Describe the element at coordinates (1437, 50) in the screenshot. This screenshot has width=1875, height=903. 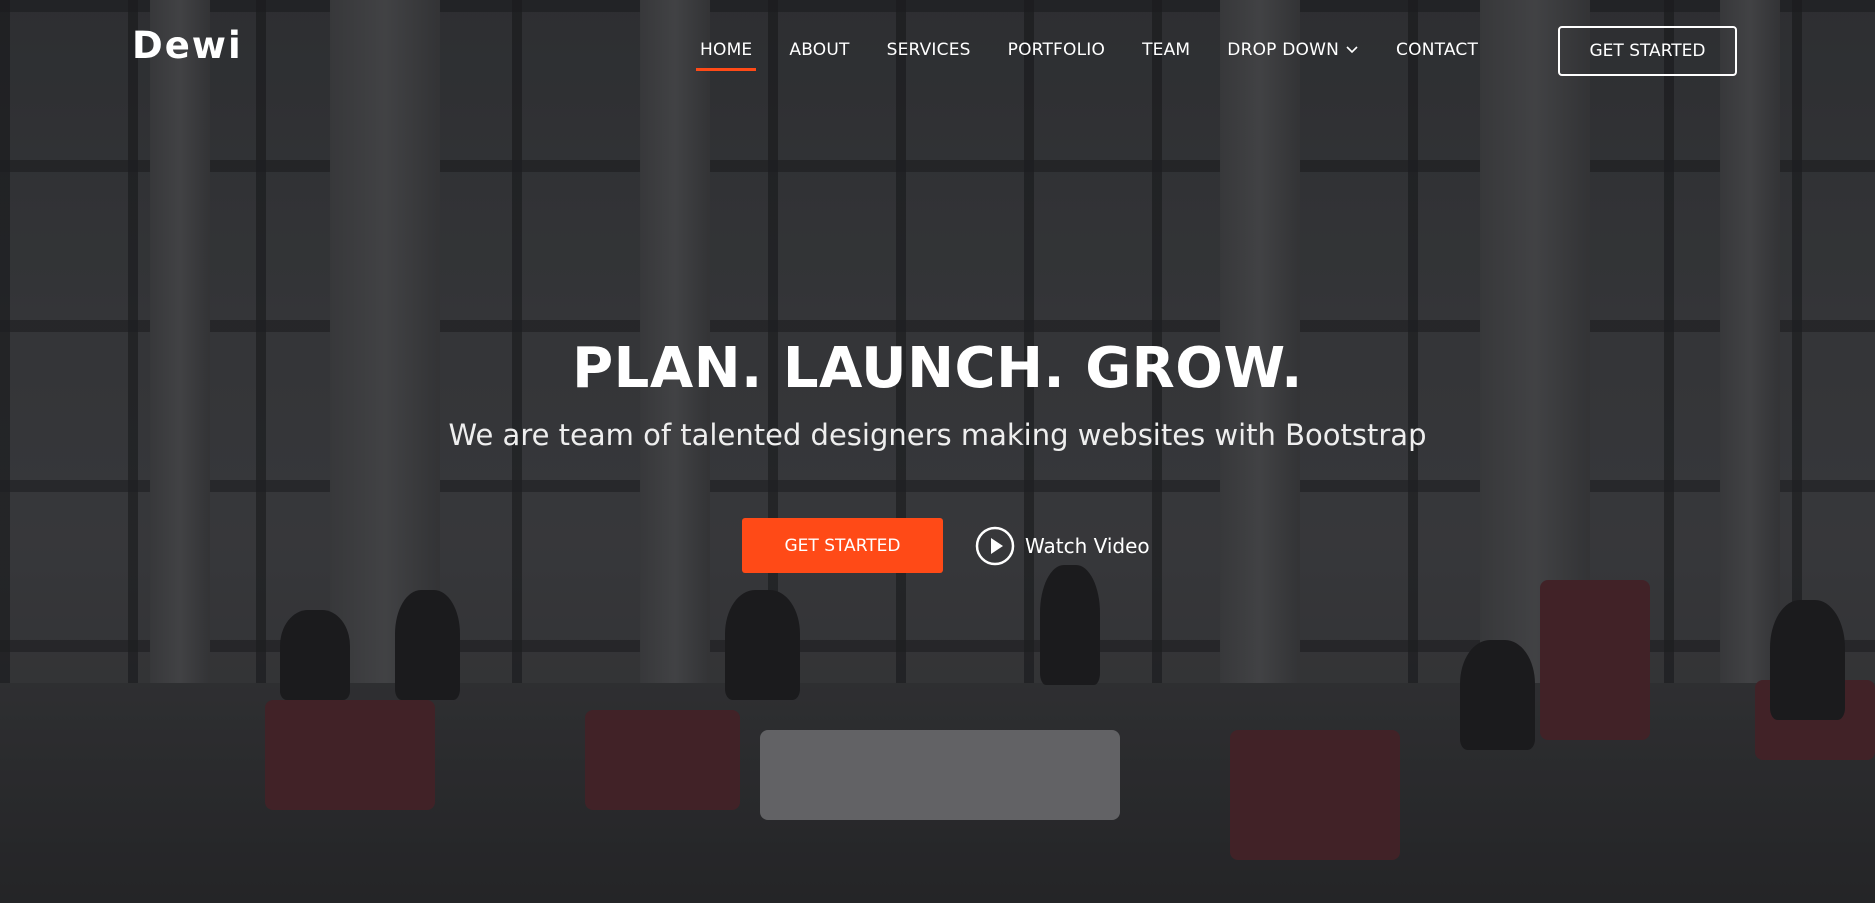
I see `nav-item-contact: CONTACT` at that location.